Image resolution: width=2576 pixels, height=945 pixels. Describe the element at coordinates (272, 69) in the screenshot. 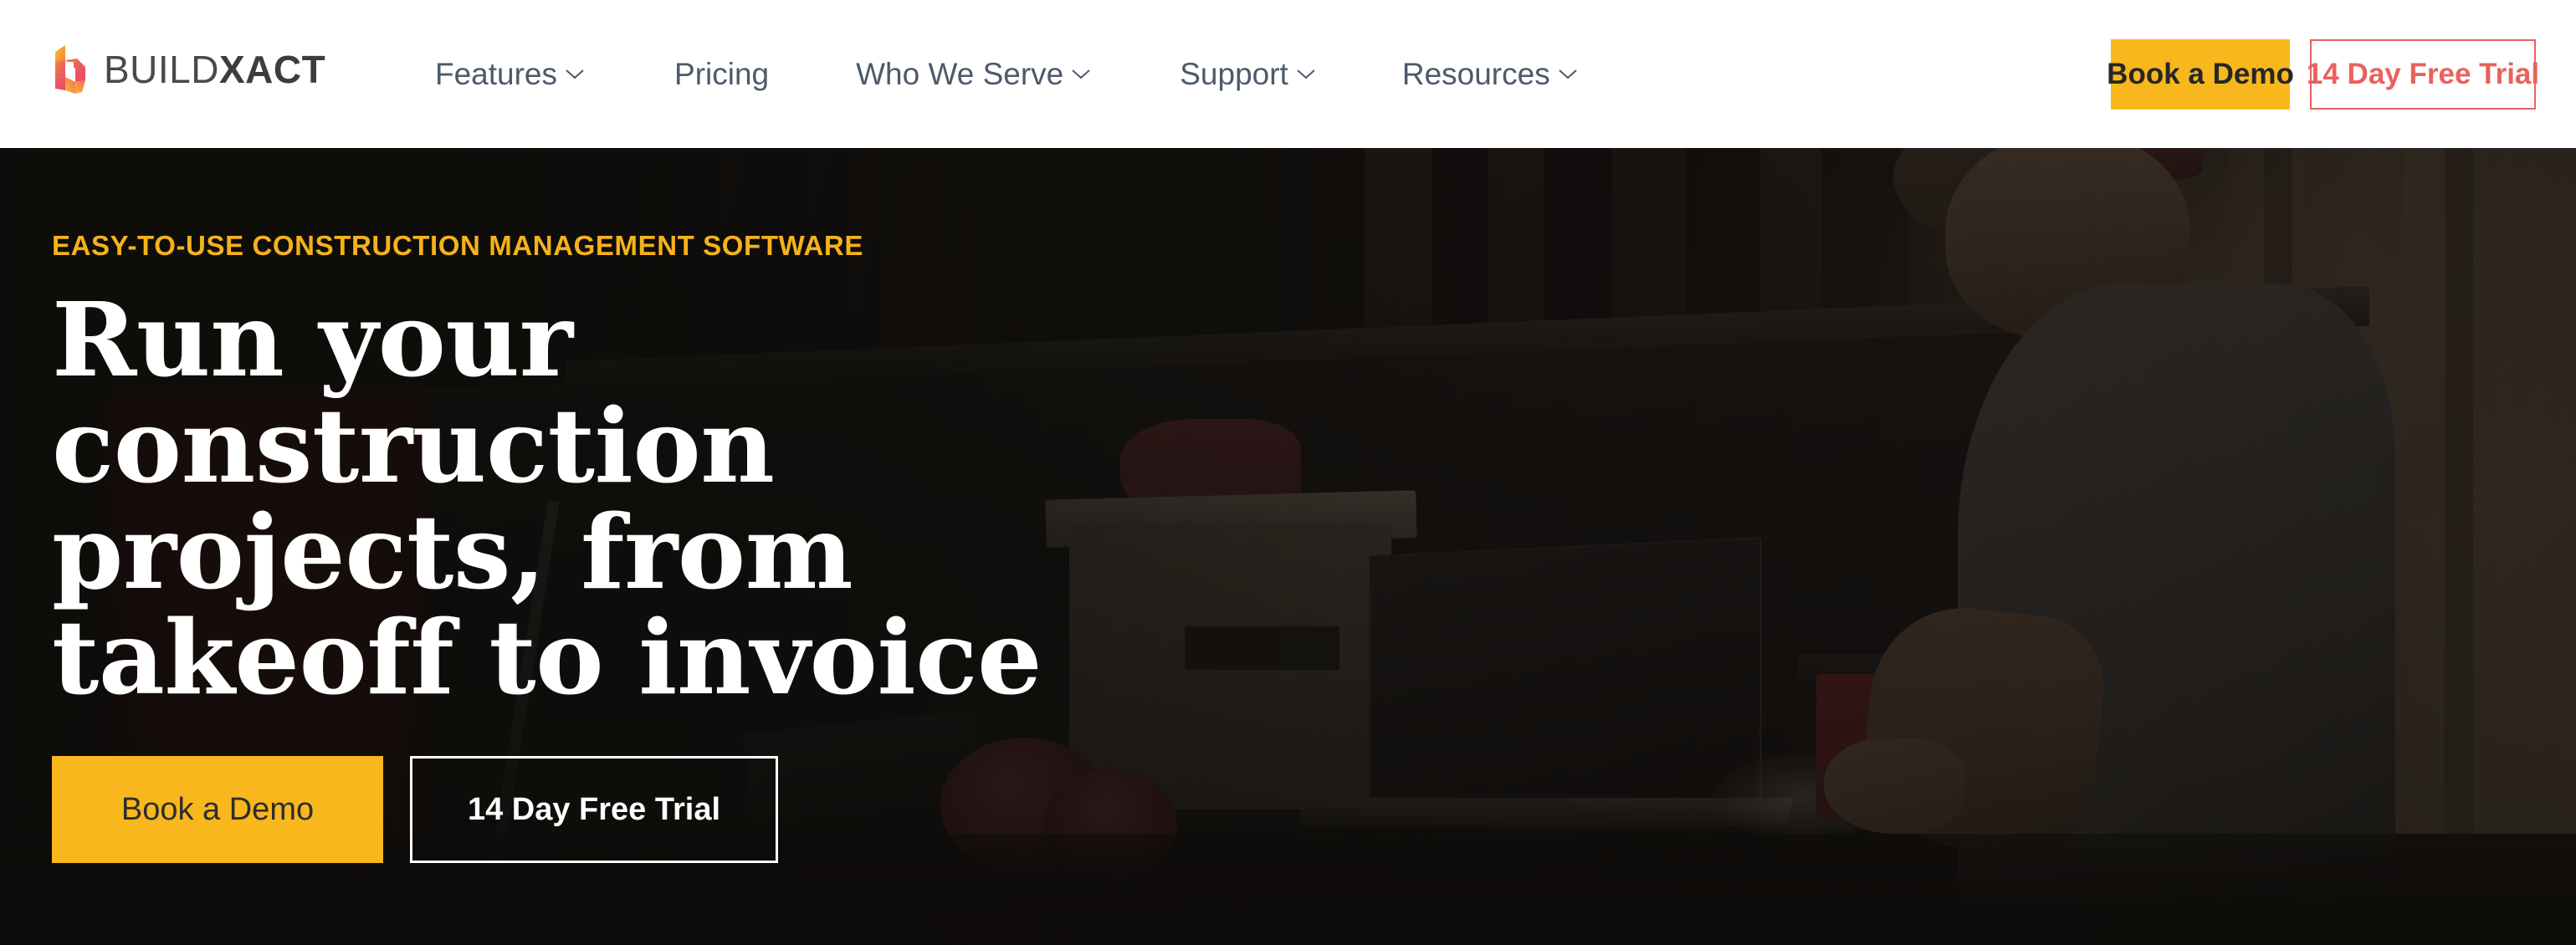

I see `logo-xact-text: XACT` at that location.